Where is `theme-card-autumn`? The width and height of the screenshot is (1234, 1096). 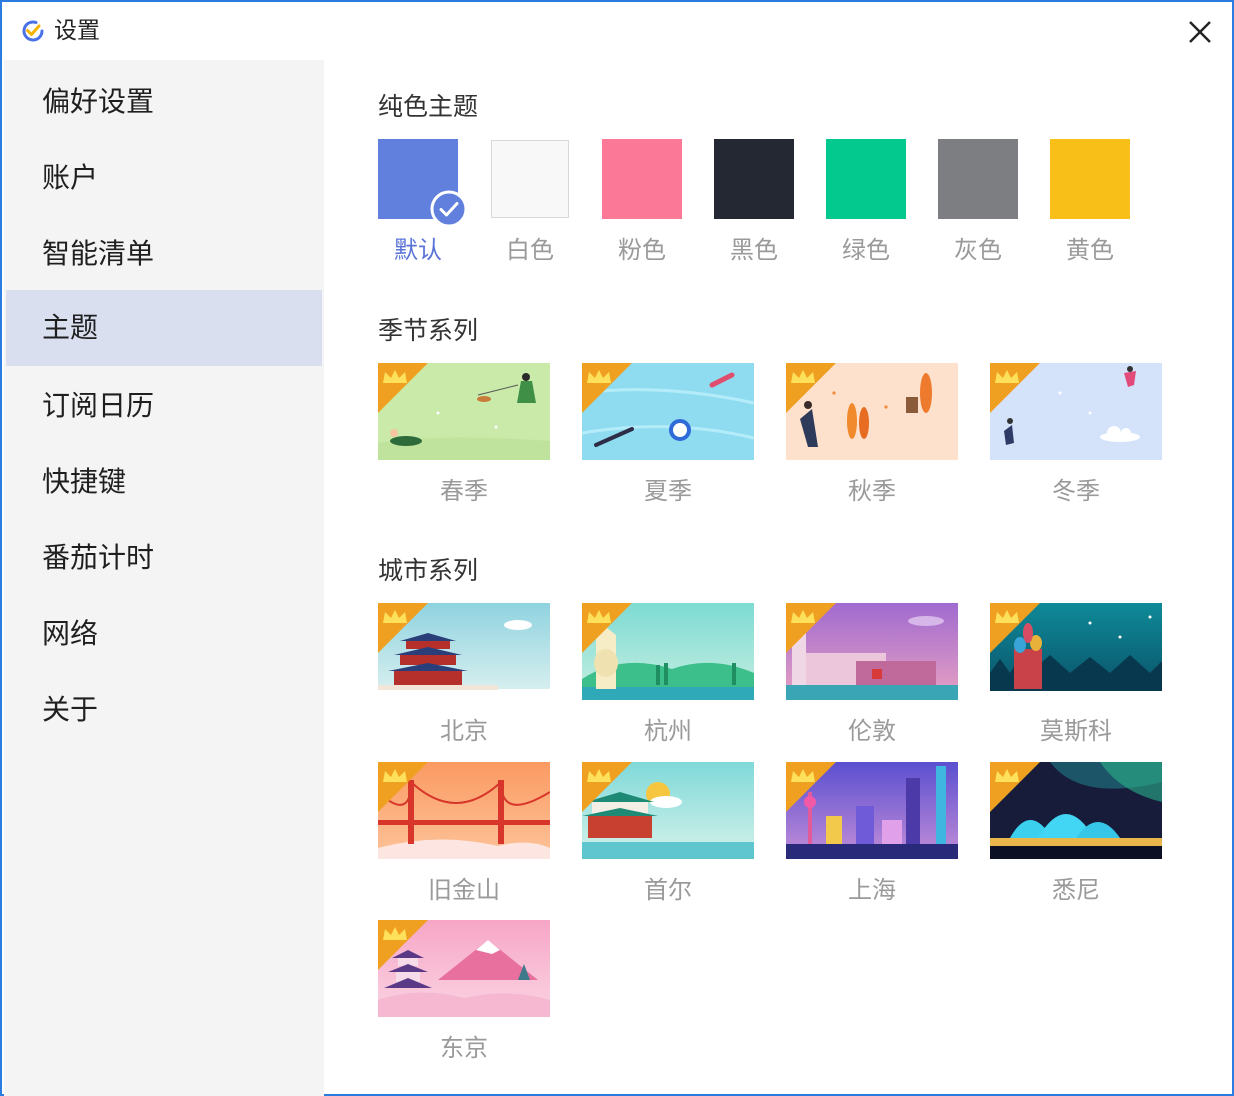
theme-card-autumn is located at coordinates (872, 411).